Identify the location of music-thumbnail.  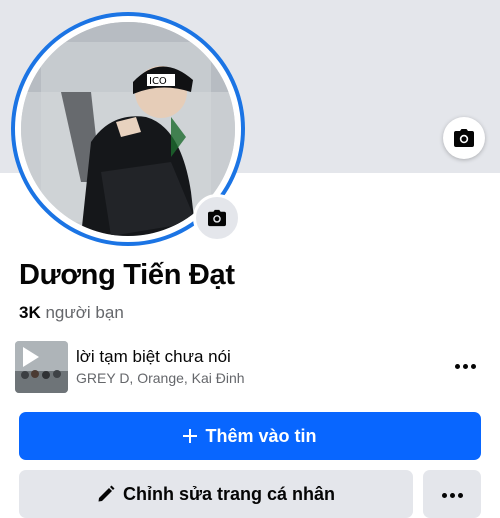
(41, 367).